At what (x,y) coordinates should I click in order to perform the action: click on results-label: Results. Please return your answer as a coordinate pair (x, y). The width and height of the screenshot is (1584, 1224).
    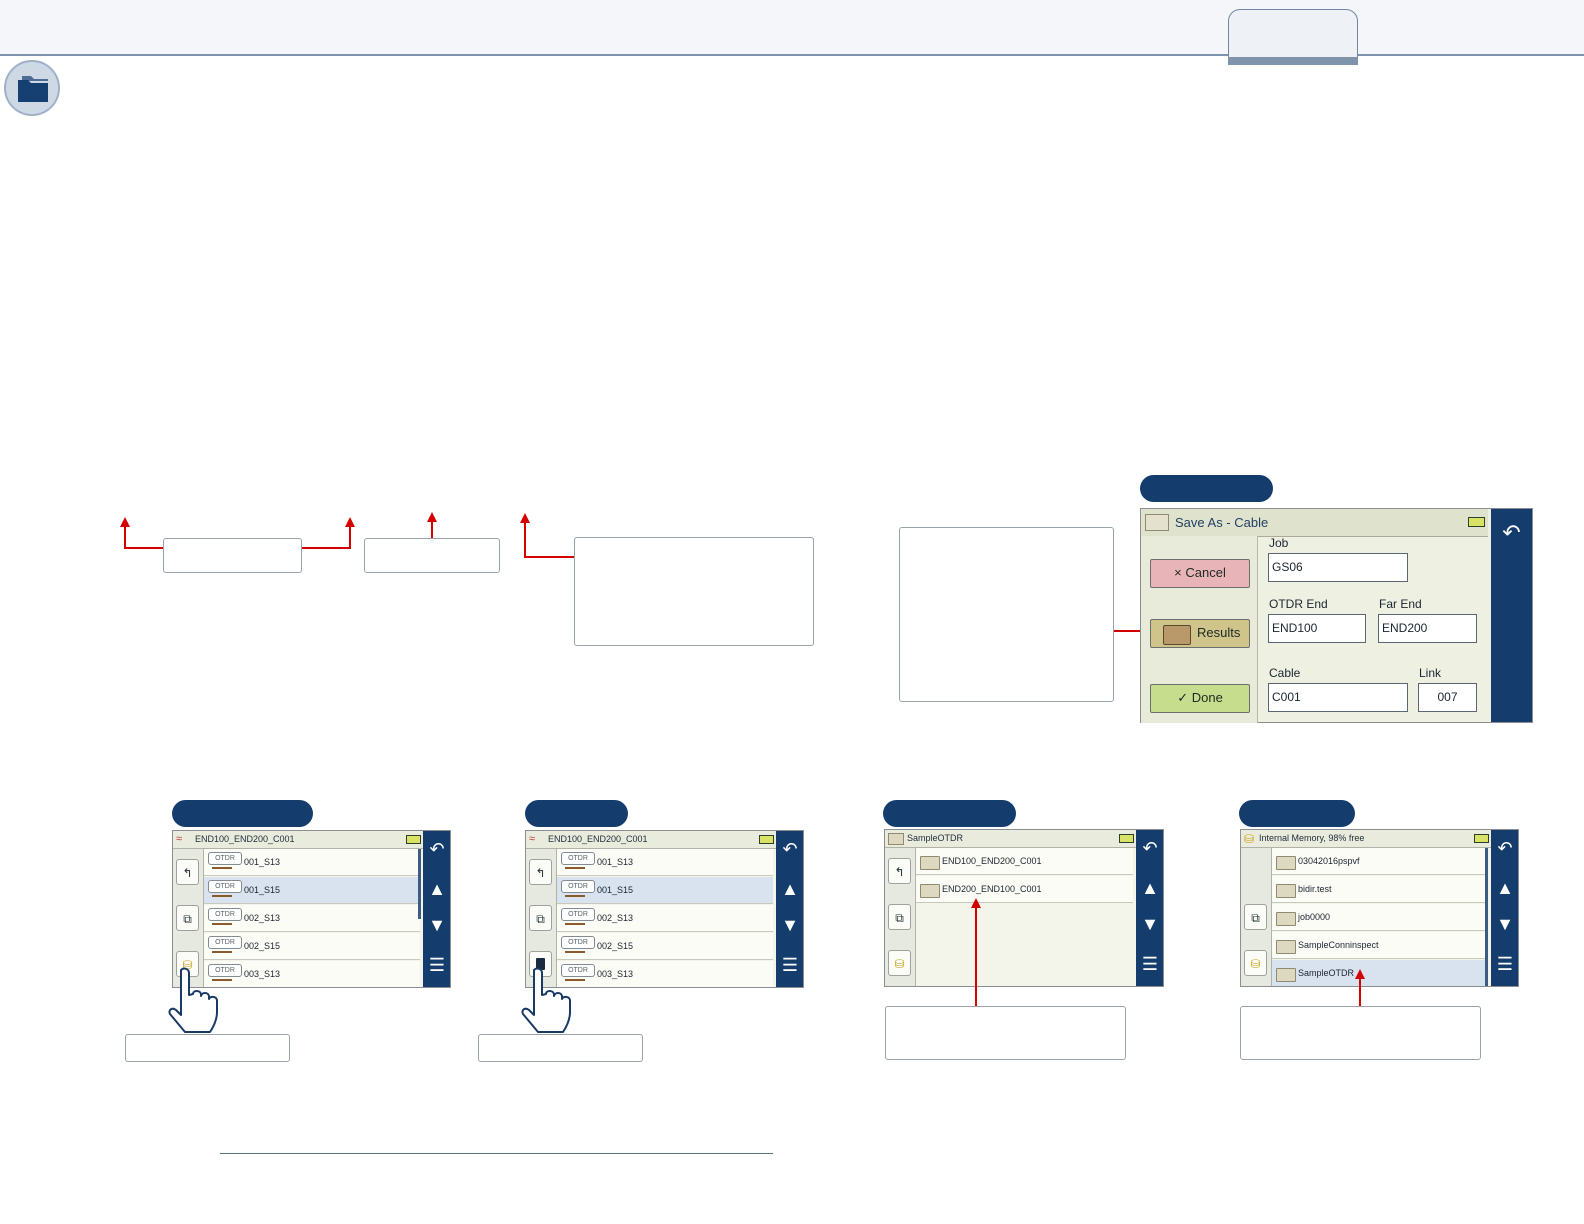
    Looking at the image, I should click on (1219, 632).